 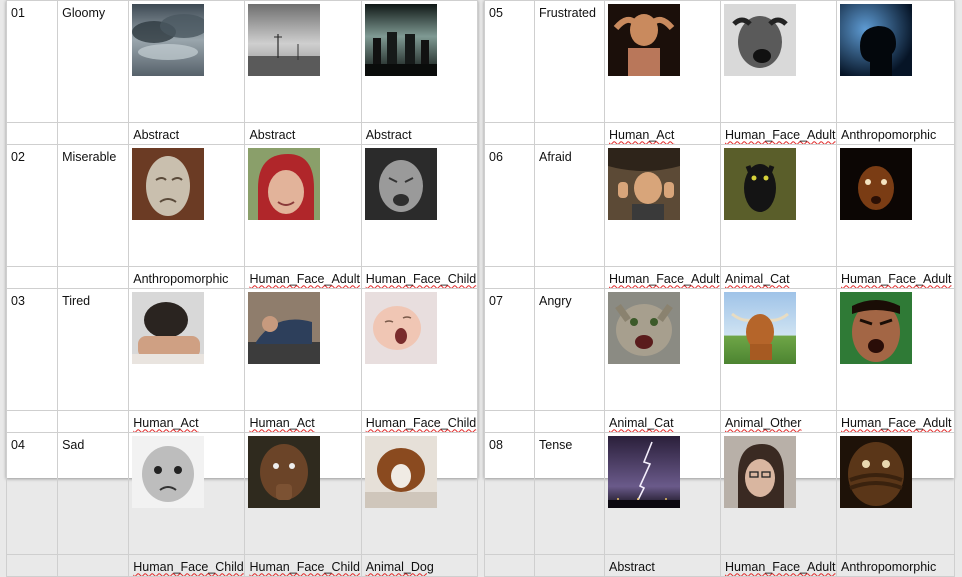 What do you see at coordinates (569, 61) in the screenshot?
I see `emotion-word: Frustrated` at bounding box center [569, 61].